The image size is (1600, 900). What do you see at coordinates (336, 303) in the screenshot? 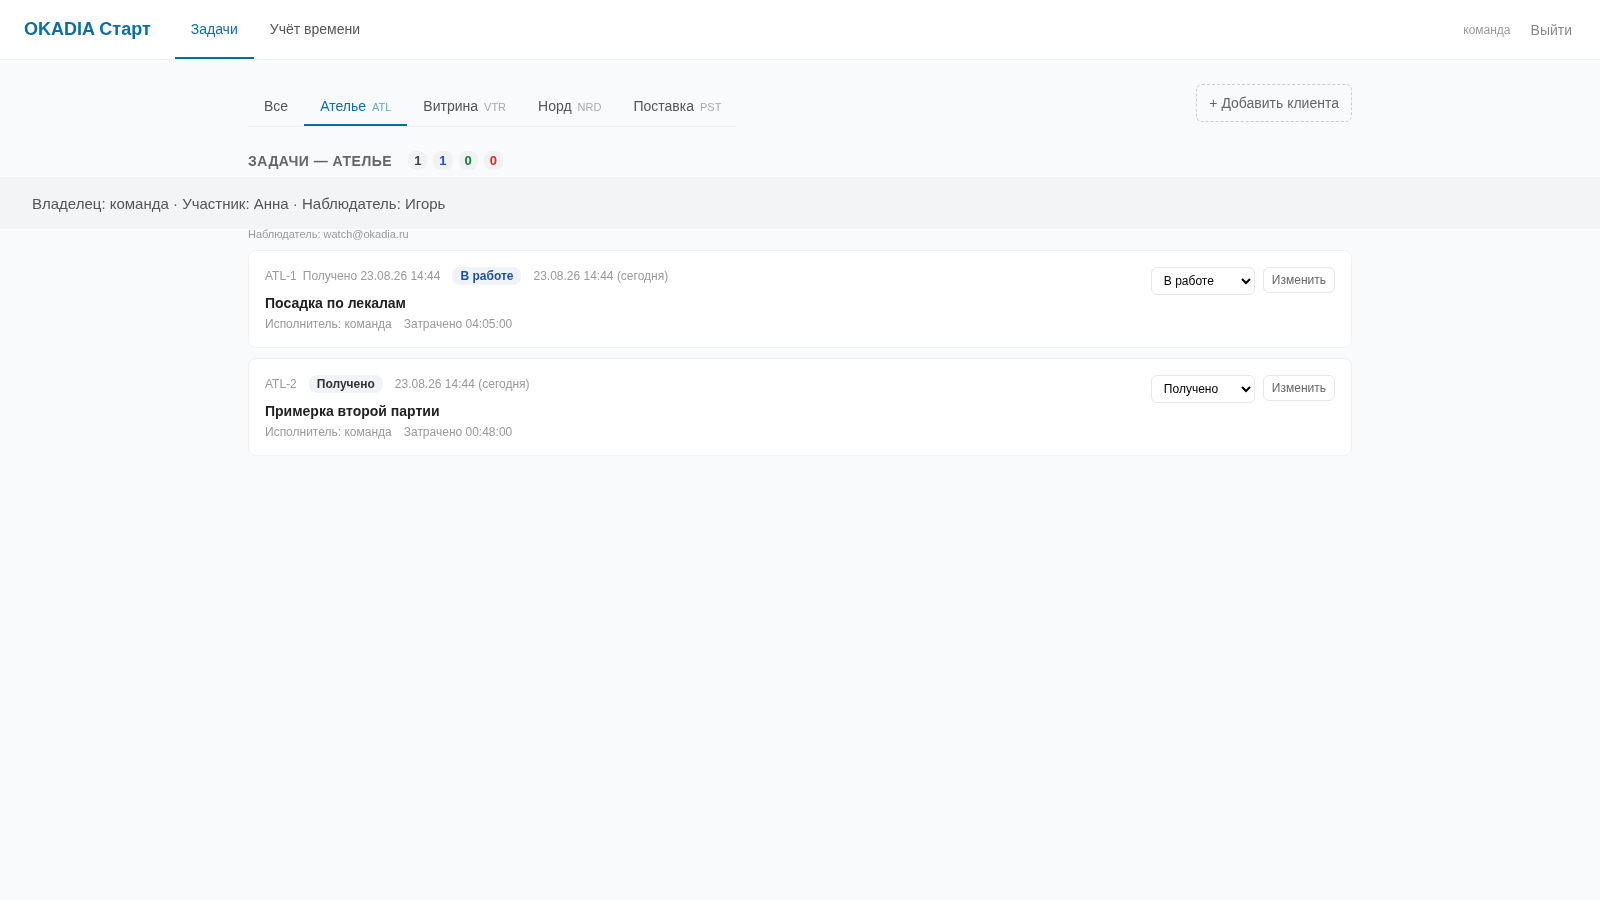
I see `task-title: Посадка по лекалам` at bounding box center [336, 303].